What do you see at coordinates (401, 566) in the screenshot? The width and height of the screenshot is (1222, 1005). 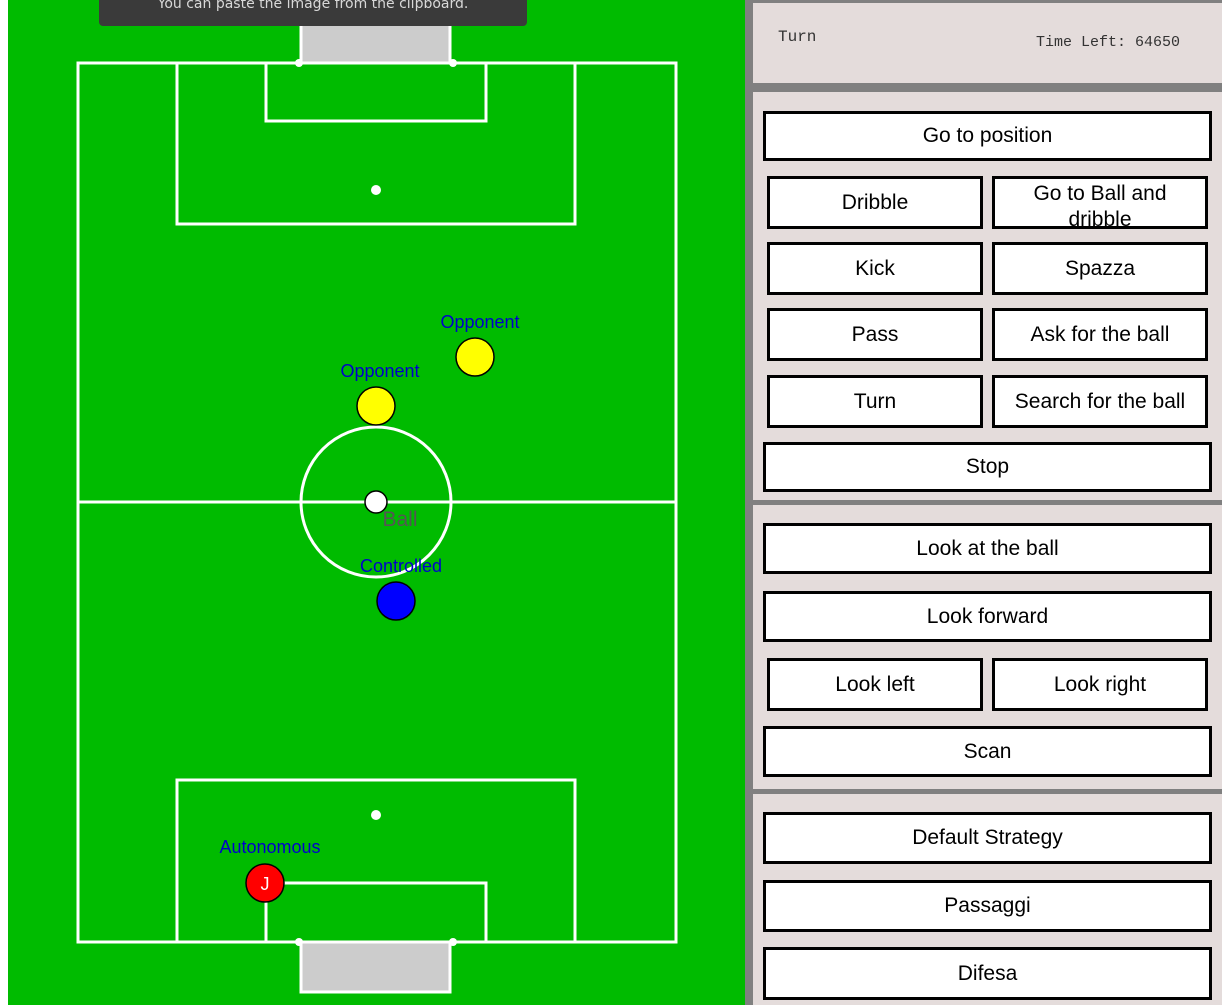 I see `player-label: Controlled` at bounding box center [401, 566].